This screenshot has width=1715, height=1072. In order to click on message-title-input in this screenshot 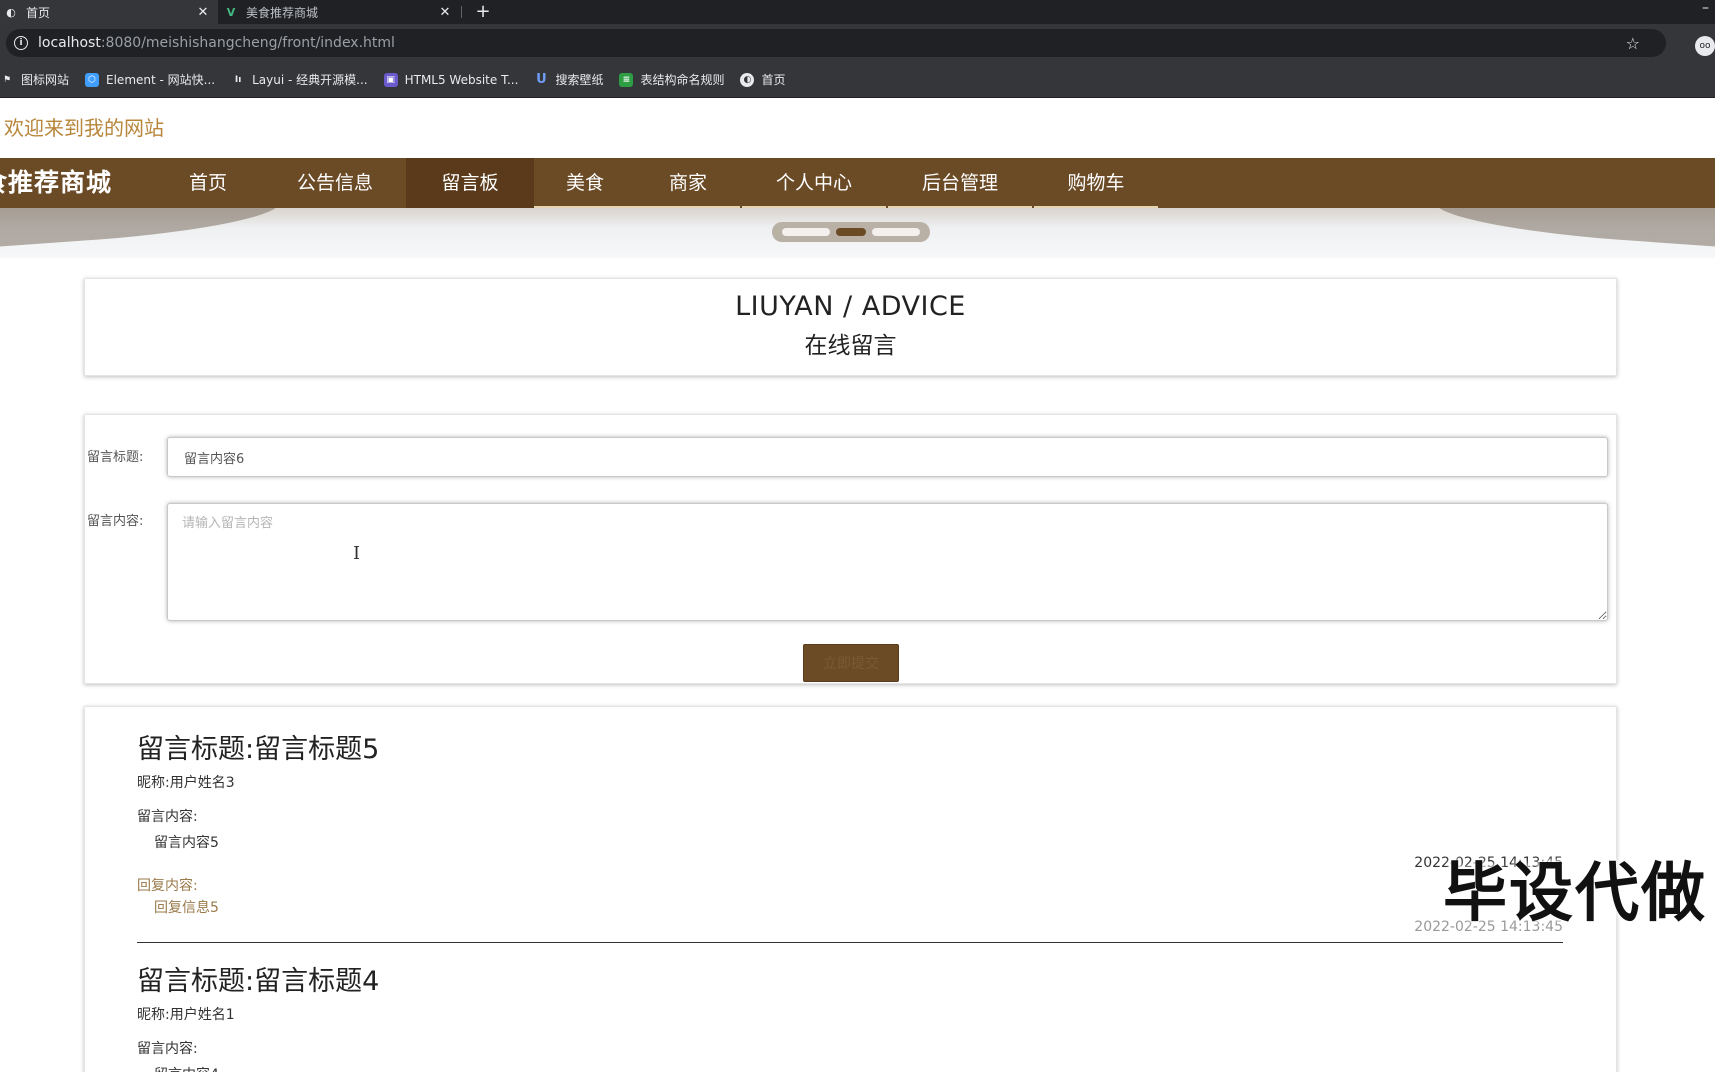, I will do `click(887, 457)`.